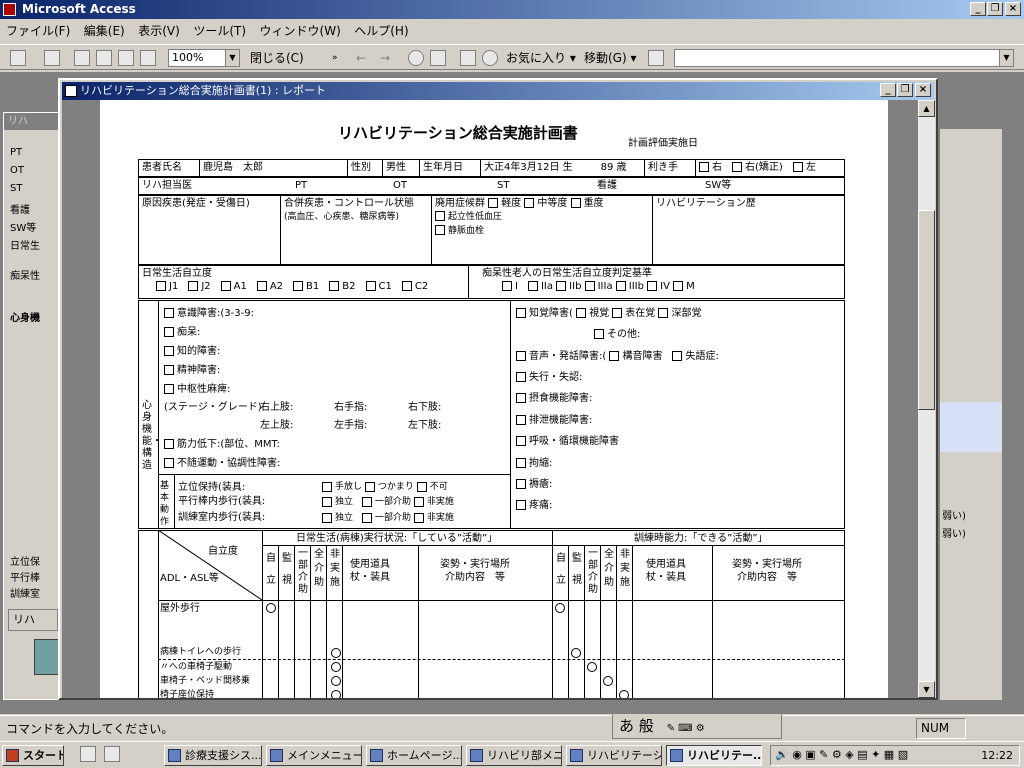 The width and height of the screenshot is (1024, 768). Describe the element at coordinates (1013, 9) in the screenshot. I see `close-button: ×` at that location.